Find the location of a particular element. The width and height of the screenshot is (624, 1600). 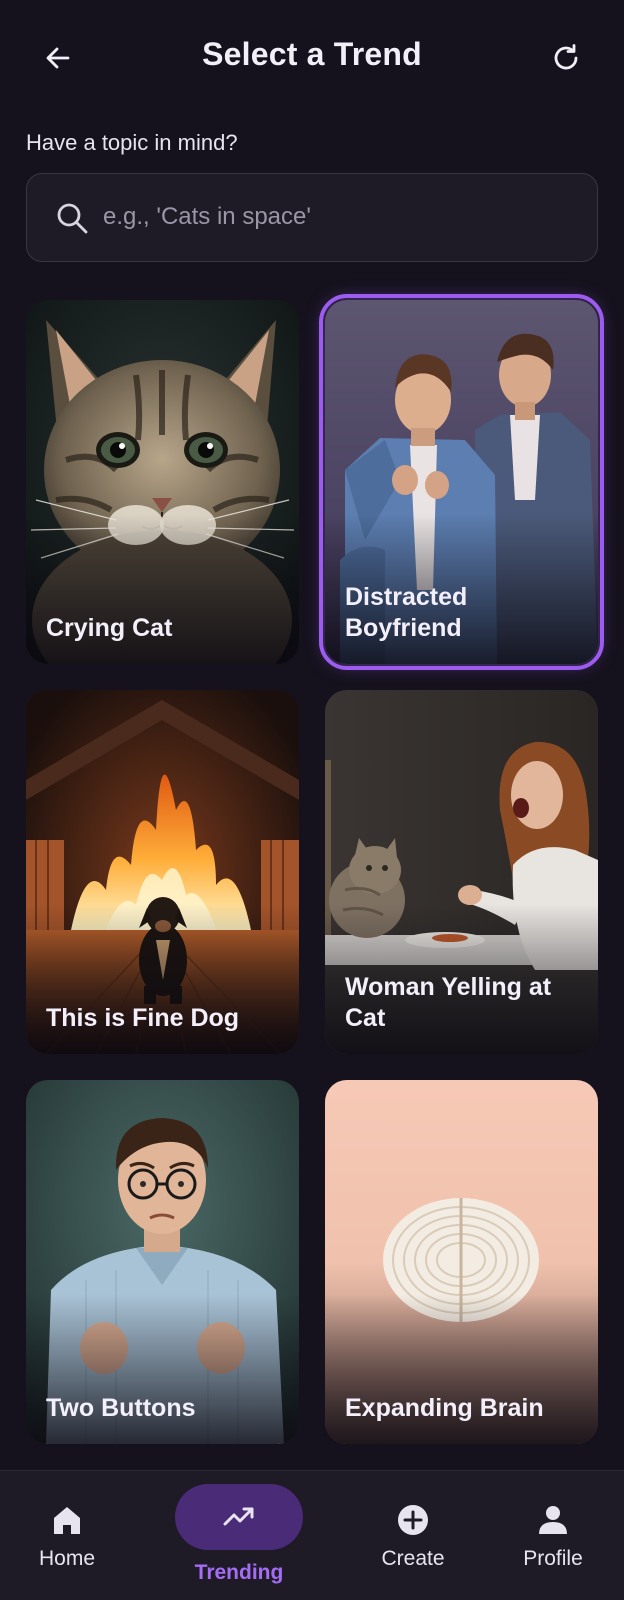

trend-label: Expanding Brain is located at coordinates (444, 1408).